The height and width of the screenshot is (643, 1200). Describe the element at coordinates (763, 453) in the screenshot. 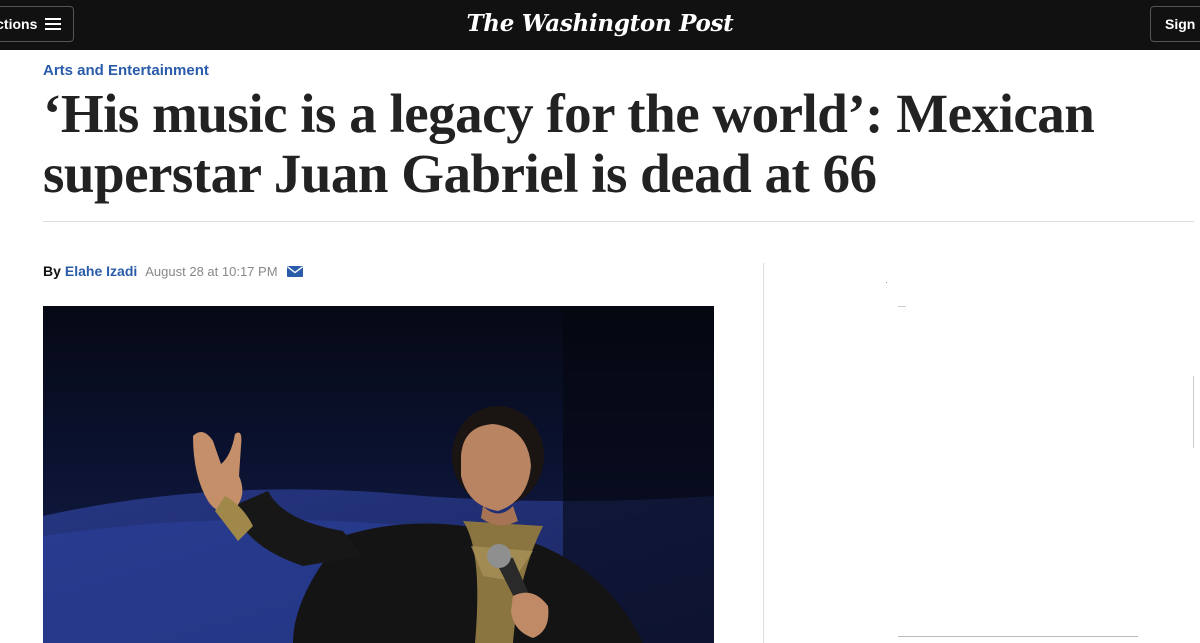

I see `right-rail-divider` at that location.